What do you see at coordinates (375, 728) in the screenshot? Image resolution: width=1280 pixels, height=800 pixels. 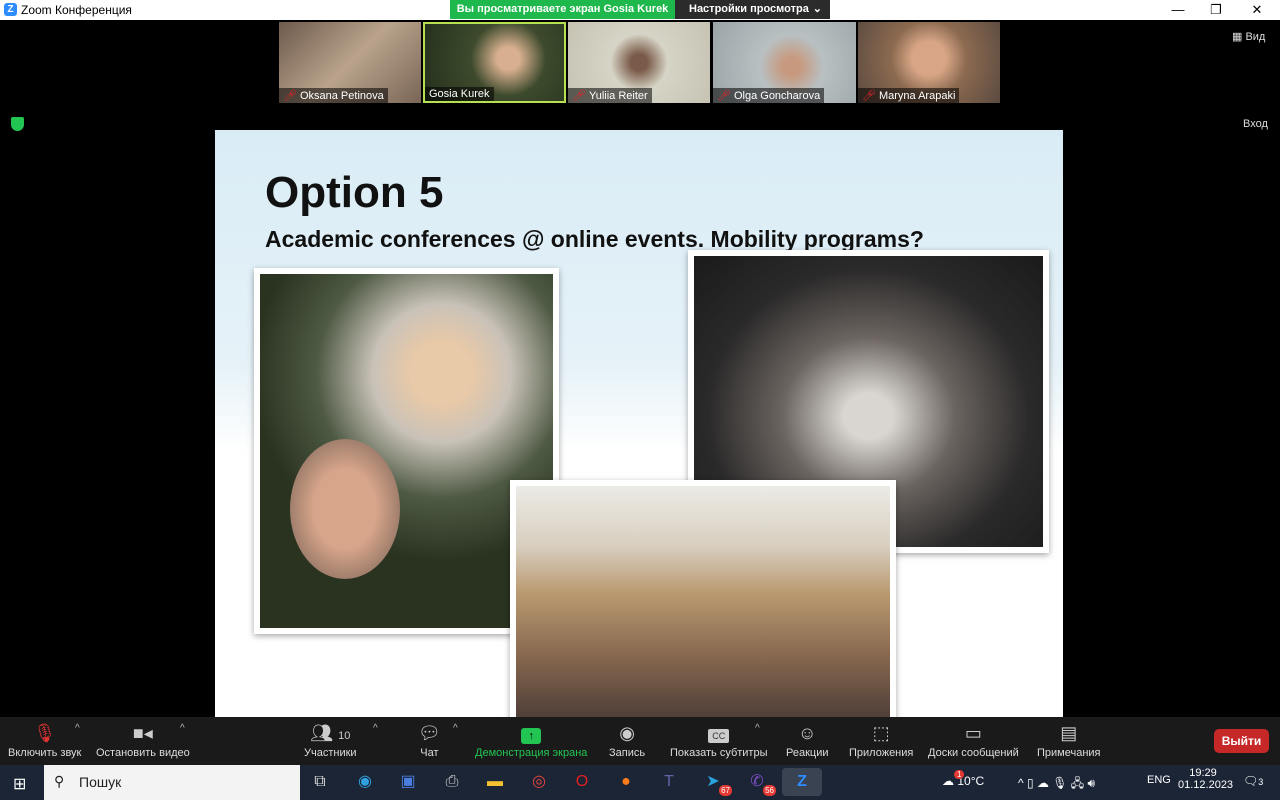 I see `participants-caret: ^` at bounding box center [375, 728].